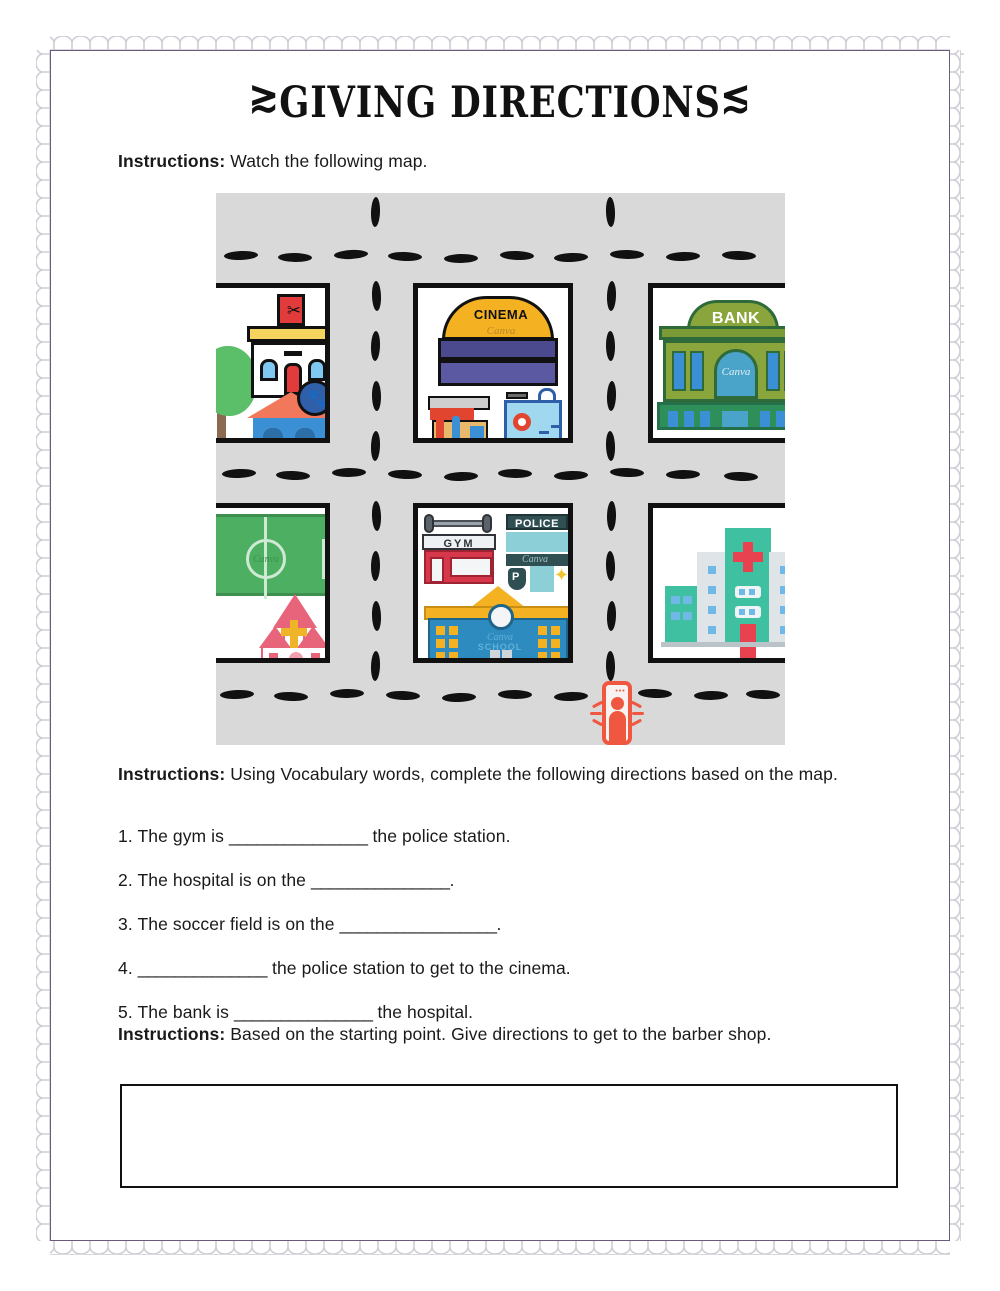 The image size is (1000, 1291). Describe the element at coordinates (547, 395) in the screenshot. I see `pool-ladder` at that location.